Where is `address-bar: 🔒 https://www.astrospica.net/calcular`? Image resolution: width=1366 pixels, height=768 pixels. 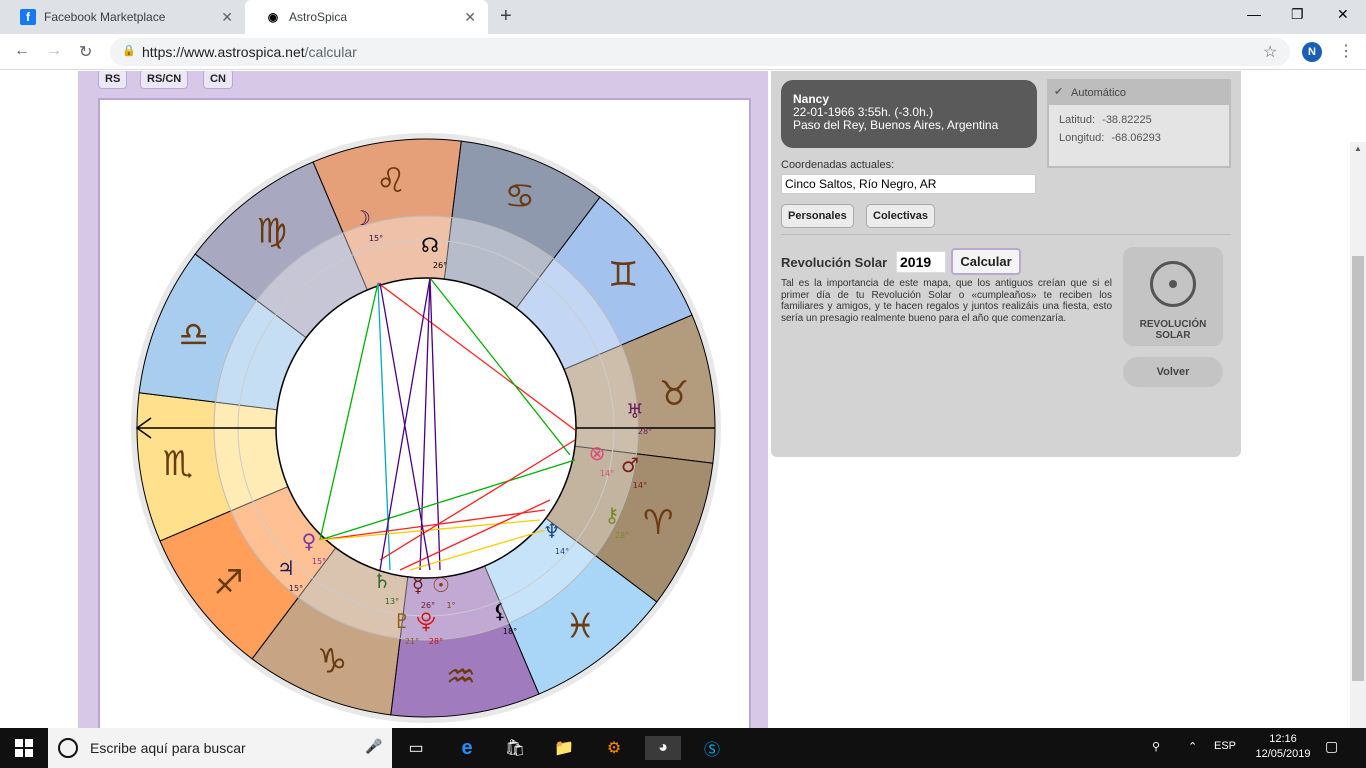
address-bar: 🔒 https://www.astrospica.net/calcular is located at coordinates (700, 52).